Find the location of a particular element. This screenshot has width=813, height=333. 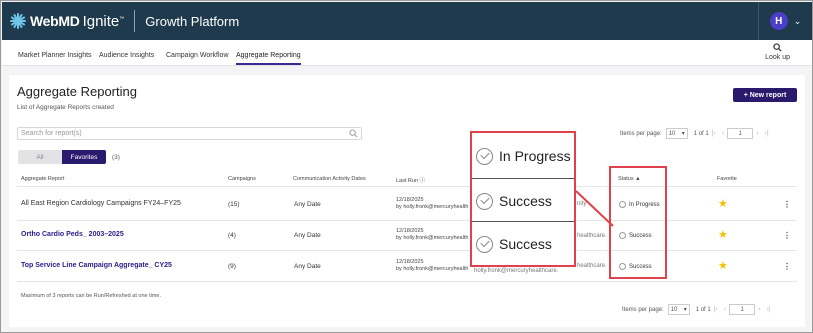

callout-connector is located at coordinates (594, 208).